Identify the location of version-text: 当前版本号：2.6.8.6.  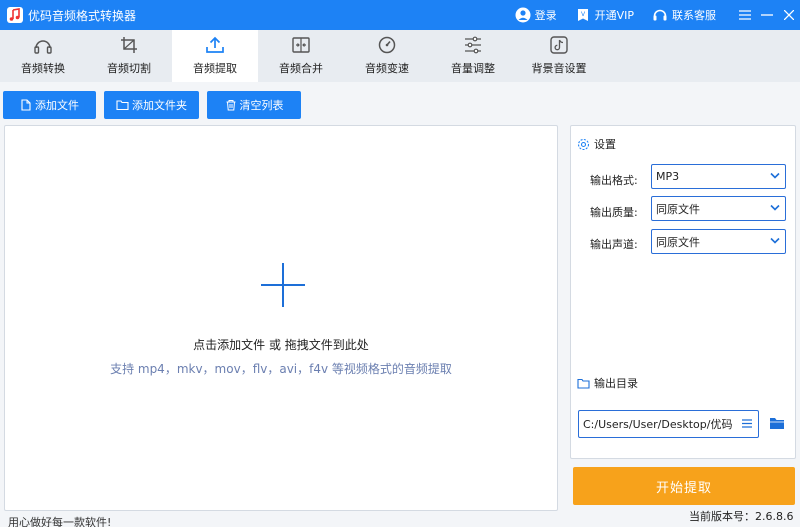
(741, 516).